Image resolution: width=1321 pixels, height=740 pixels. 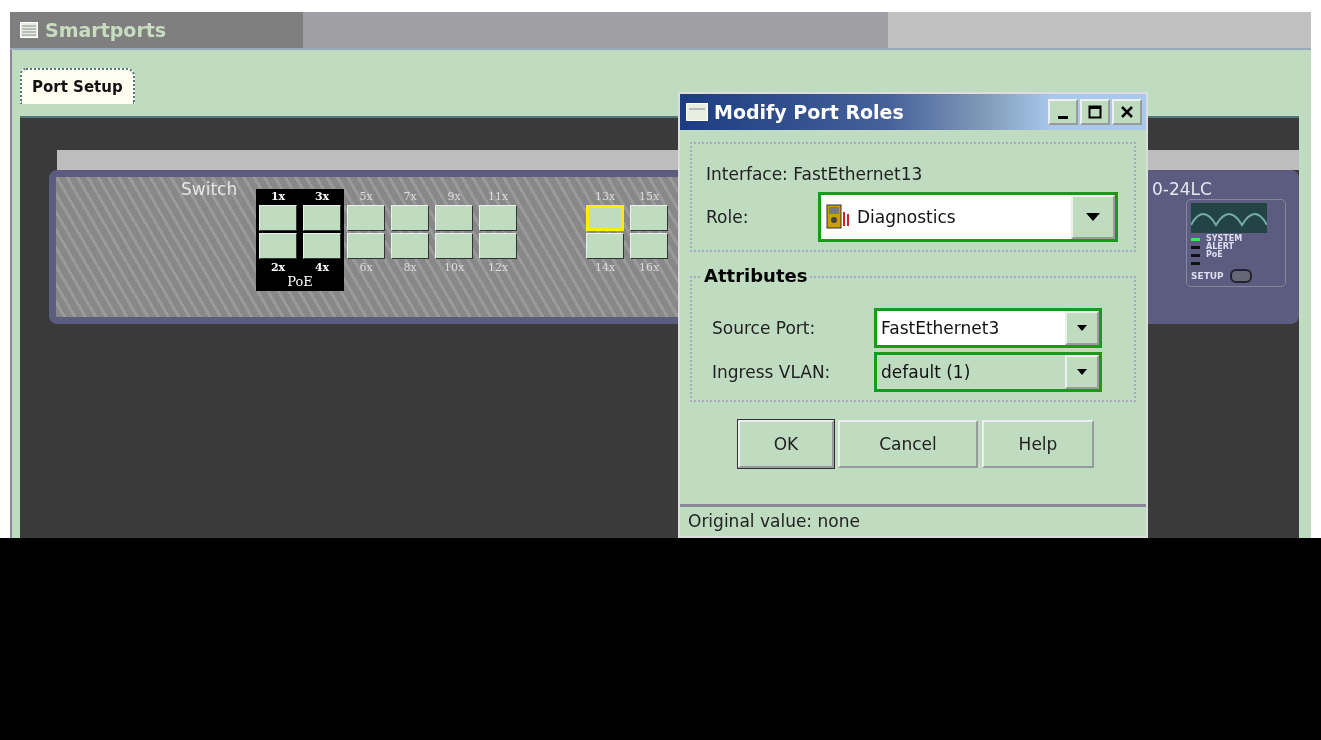 What do you see at coordinates (300, 281) in the screenshot?
I see `poe-label: PoE` at bounding box center [300, 281].